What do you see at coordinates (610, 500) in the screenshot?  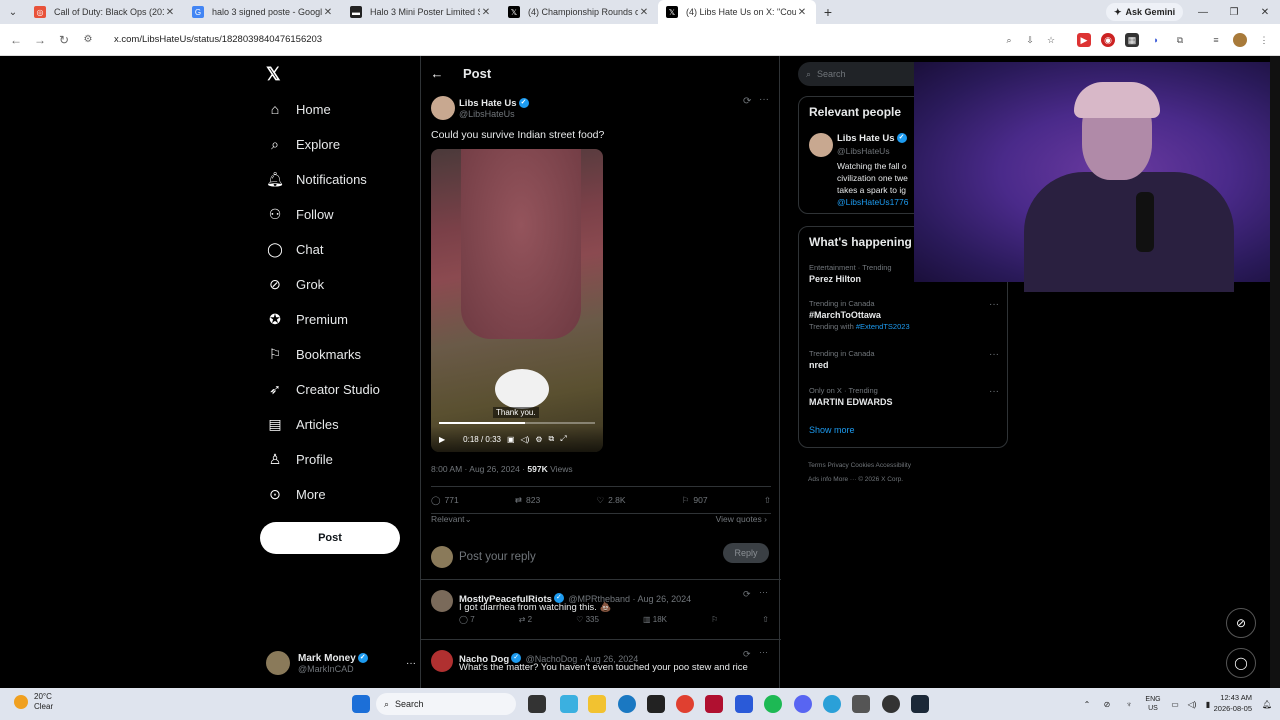 I see `like-action: ♡ 2.8K` at bounding box center [610, 500].